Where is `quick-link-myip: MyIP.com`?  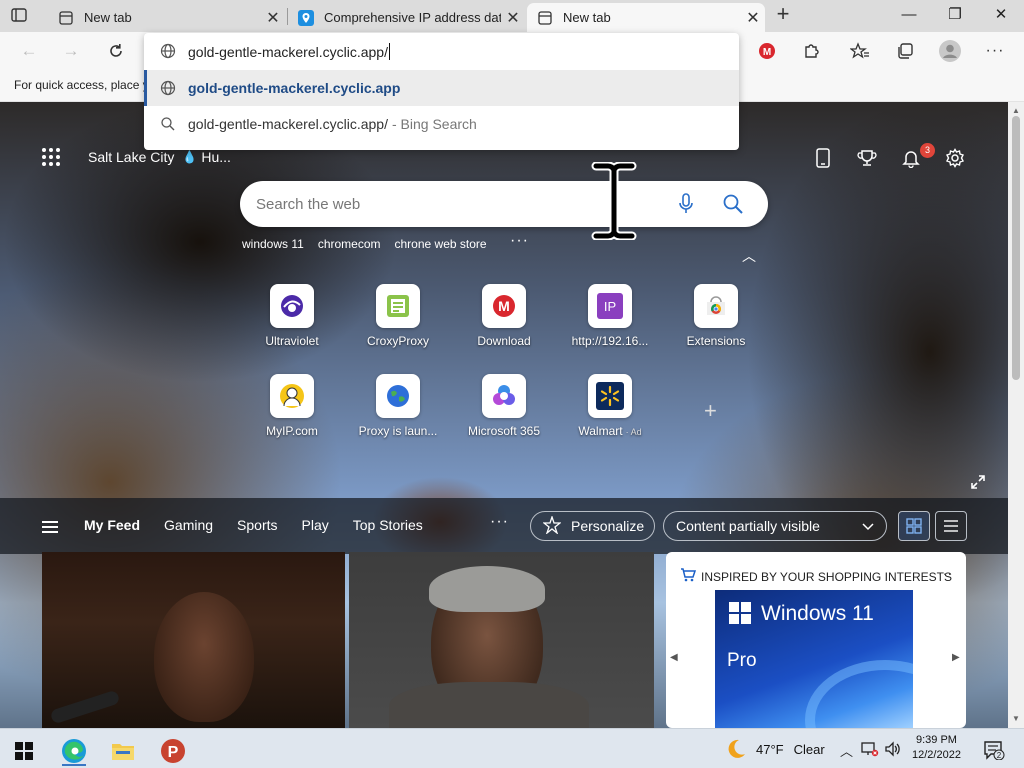 quick-link-myip: MyIP.com is located at coordinates (292, 406).